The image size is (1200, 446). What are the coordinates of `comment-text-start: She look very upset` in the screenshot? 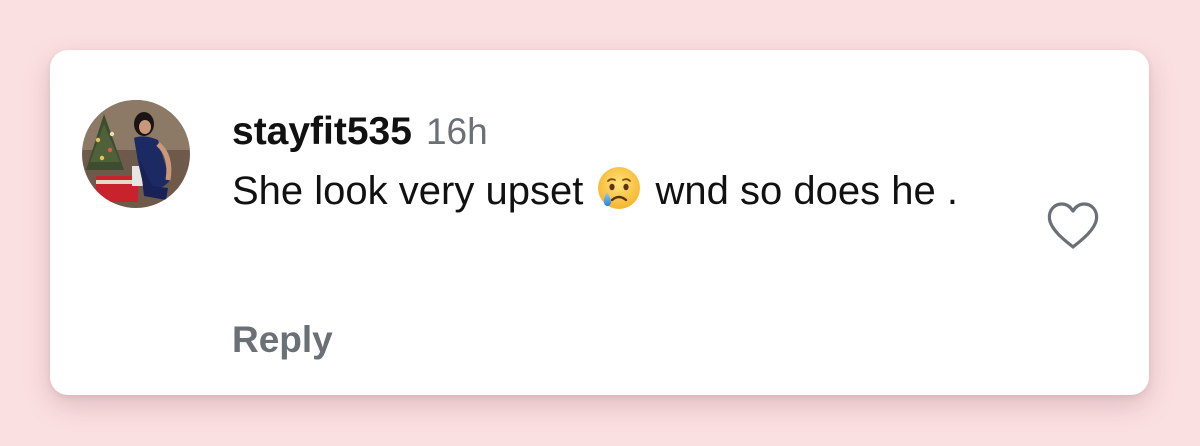 It's located at (413, 191).